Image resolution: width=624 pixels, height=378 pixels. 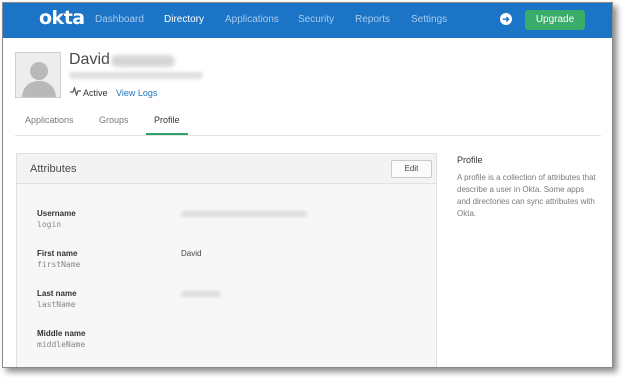 I want to click on activity-pulse-icon, so click(x=75, y=92).